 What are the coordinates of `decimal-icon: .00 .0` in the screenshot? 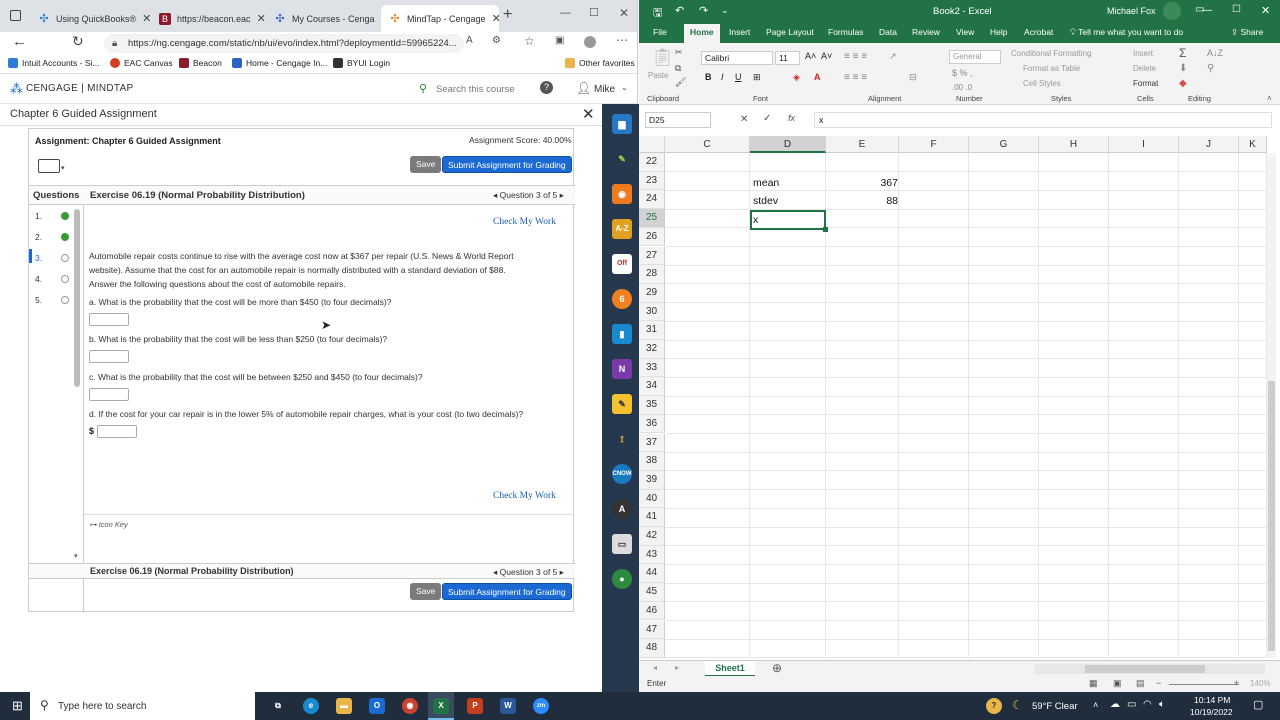 It's located at (962, 87).